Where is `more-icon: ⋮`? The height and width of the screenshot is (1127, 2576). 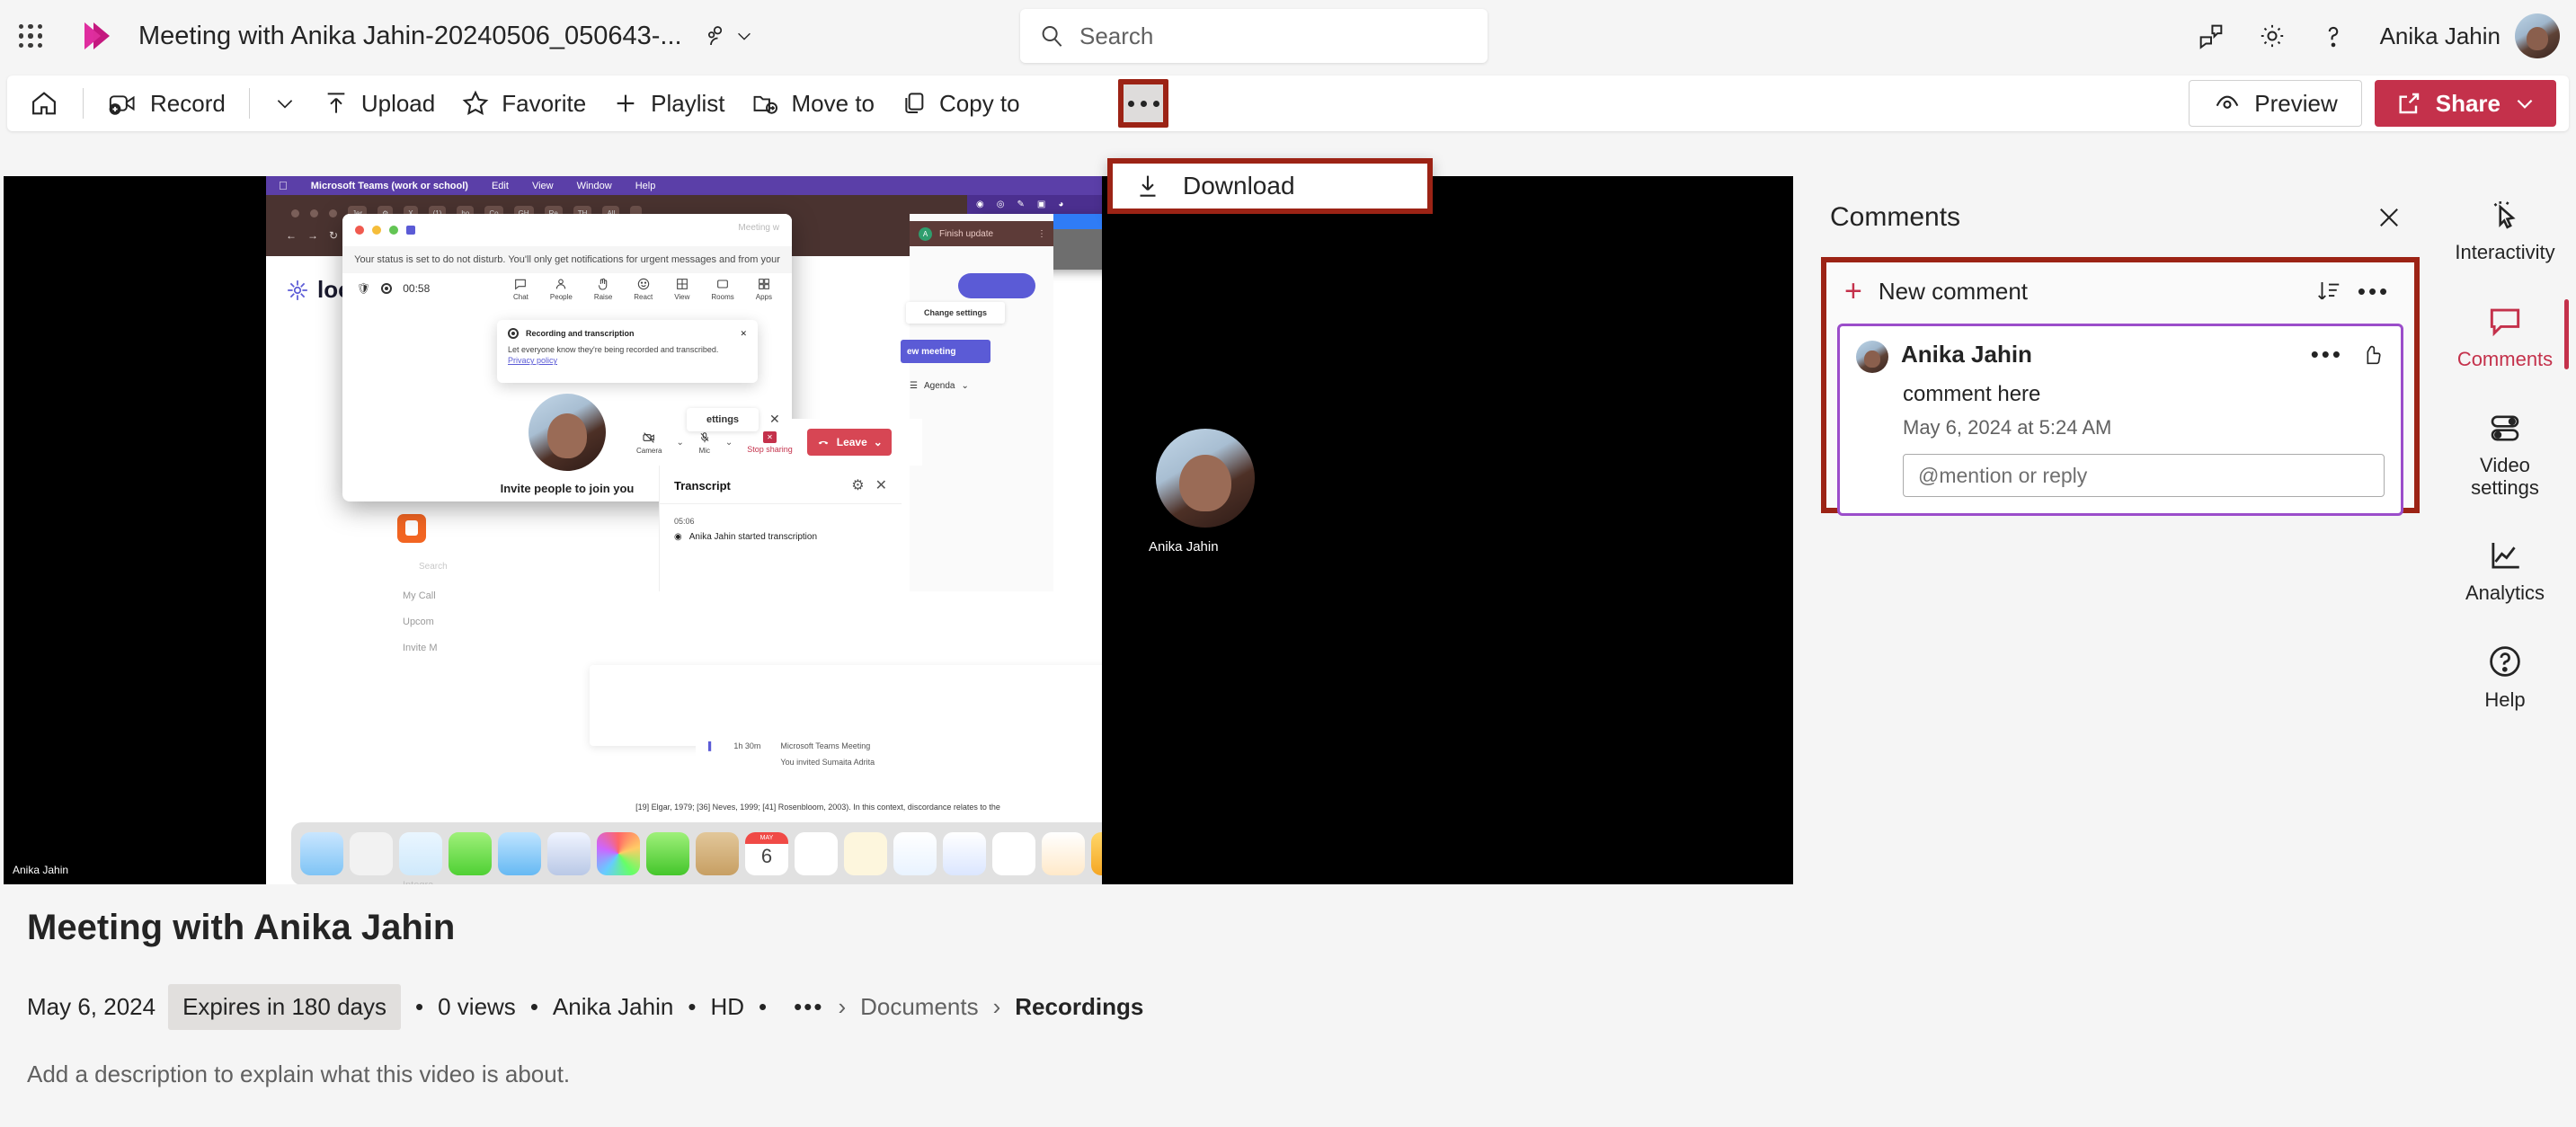
more-icon: ⋮ is located at coordinates (1041, 234).